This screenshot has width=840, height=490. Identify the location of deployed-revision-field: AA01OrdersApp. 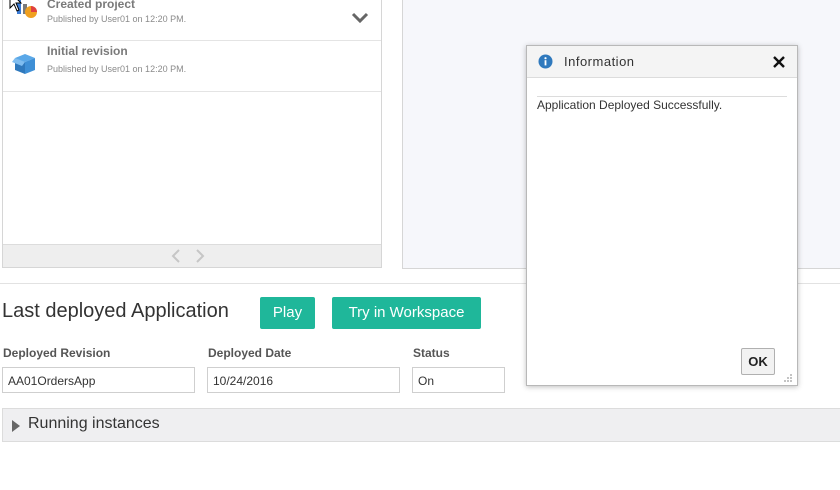
(98, 380).